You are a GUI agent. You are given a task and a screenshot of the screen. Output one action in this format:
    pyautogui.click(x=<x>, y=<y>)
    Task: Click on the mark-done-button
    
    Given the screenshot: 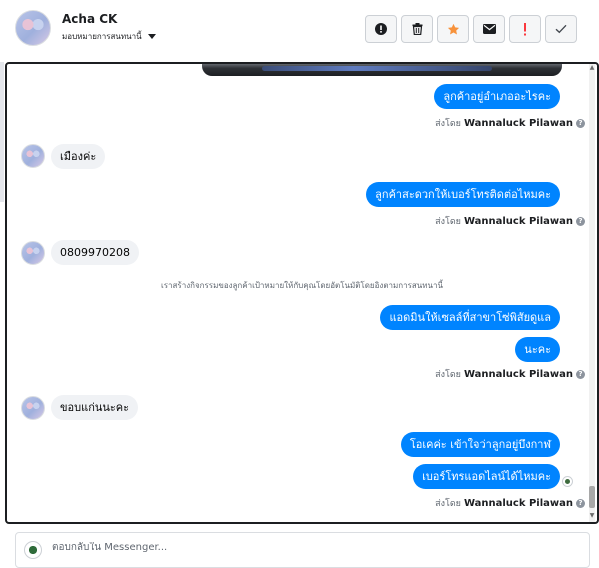 What is the action you would take?
    pyautogui.click(x=561, y=29)
    